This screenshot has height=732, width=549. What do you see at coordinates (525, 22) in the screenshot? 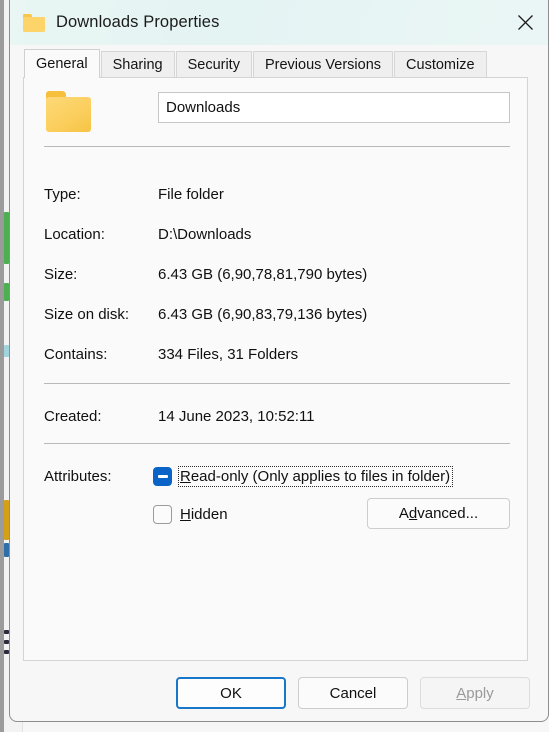
I see `close-icon` at bounding box center [525, 22].